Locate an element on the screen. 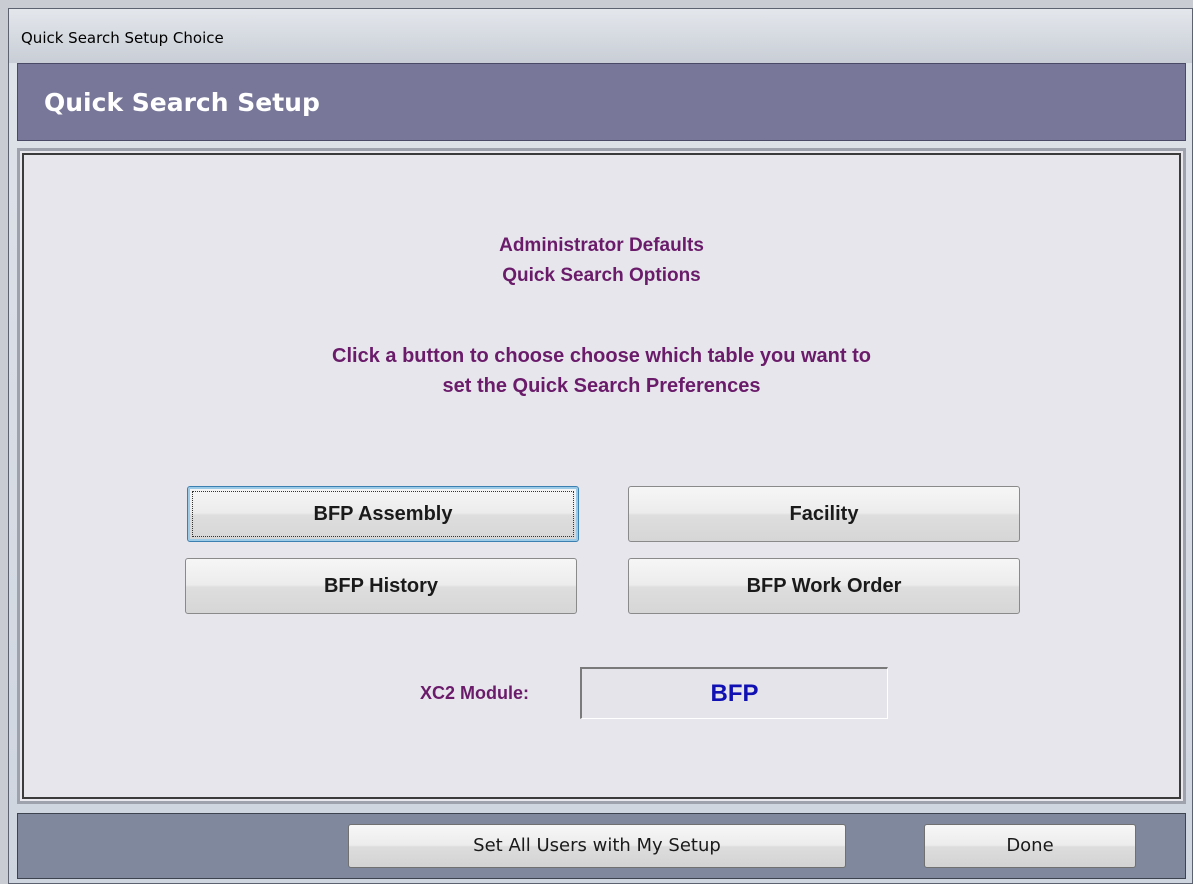 Image resolution: width=1193 pixels, height=884 pixels. bfp-history-button-label: BFP History is located at coordinates (381, 586).